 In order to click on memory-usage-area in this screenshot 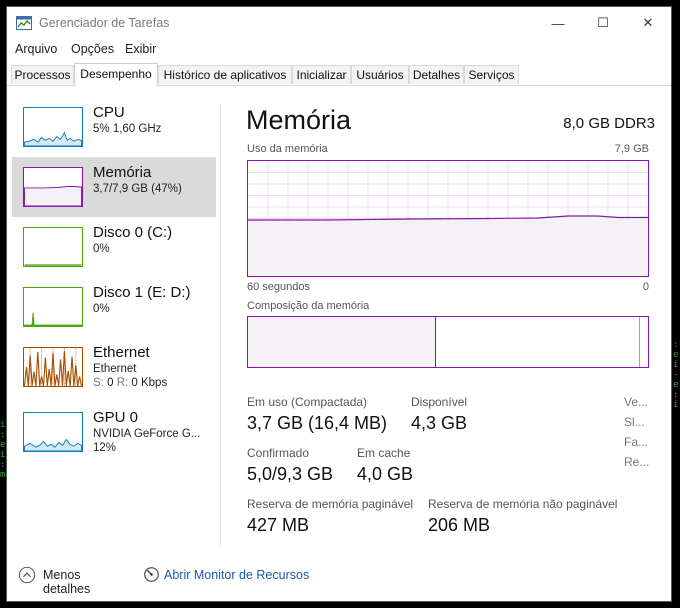, I will do `click(448, 246)`.